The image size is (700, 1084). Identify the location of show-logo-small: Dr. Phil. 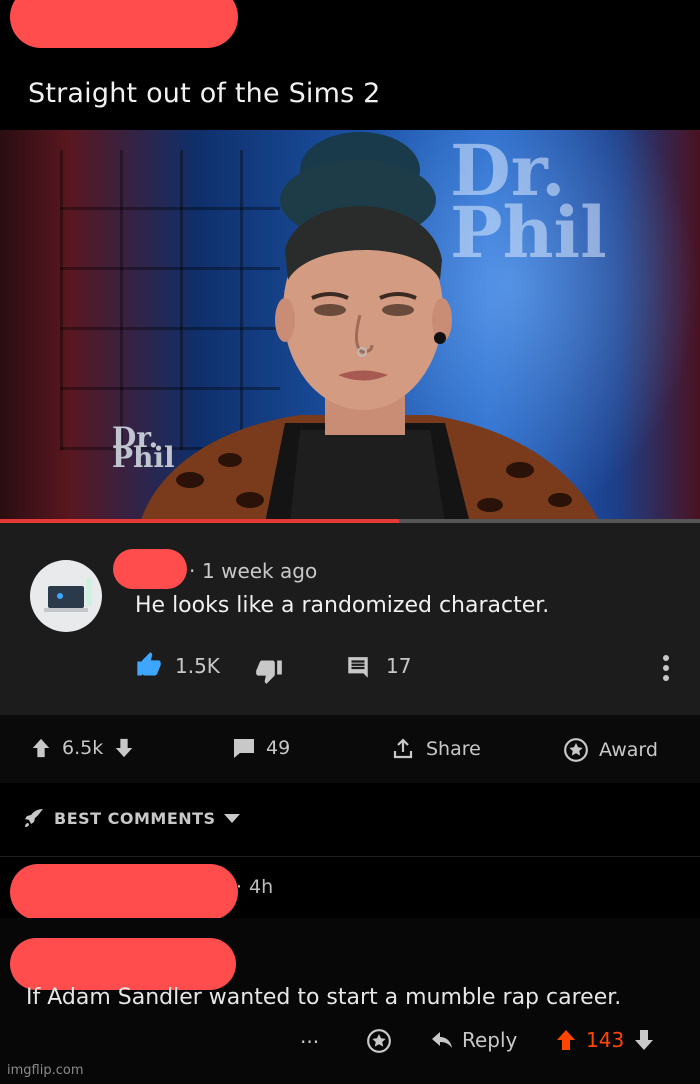
(143, 447).